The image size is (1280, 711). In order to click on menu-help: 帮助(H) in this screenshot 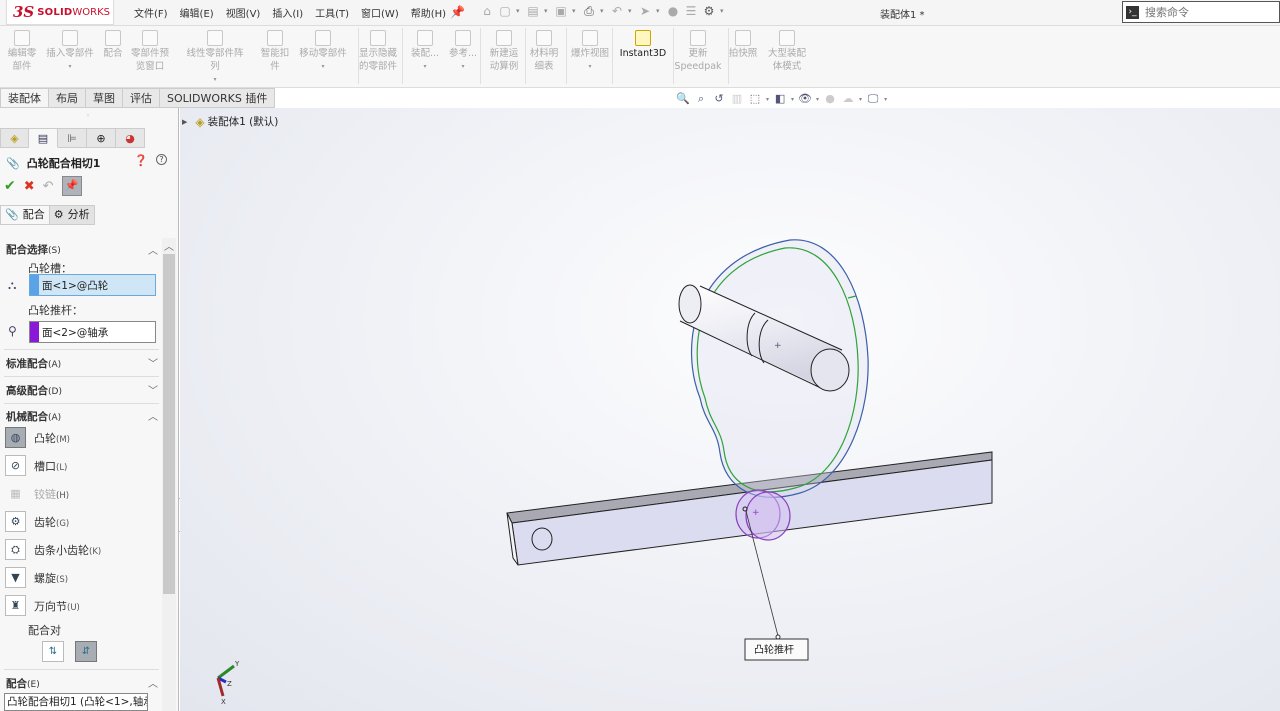, I will do `click(428, 12)`.